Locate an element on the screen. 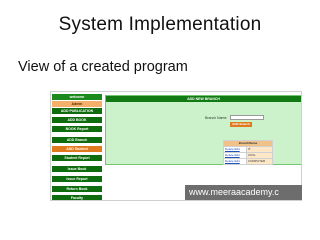 The width and height of the screenshot is (320, 240). branch-name-cell: COMPUTER is located at coordinates (259, 161).